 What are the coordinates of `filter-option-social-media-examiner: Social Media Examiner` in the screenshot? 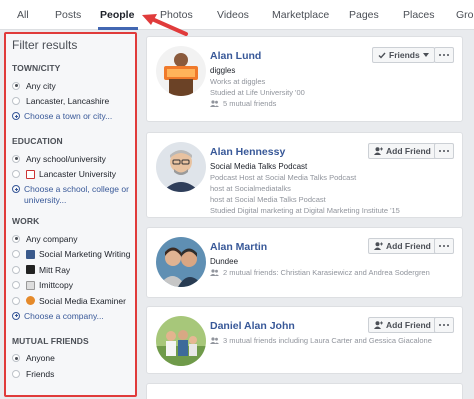 It's located at (70, 301).